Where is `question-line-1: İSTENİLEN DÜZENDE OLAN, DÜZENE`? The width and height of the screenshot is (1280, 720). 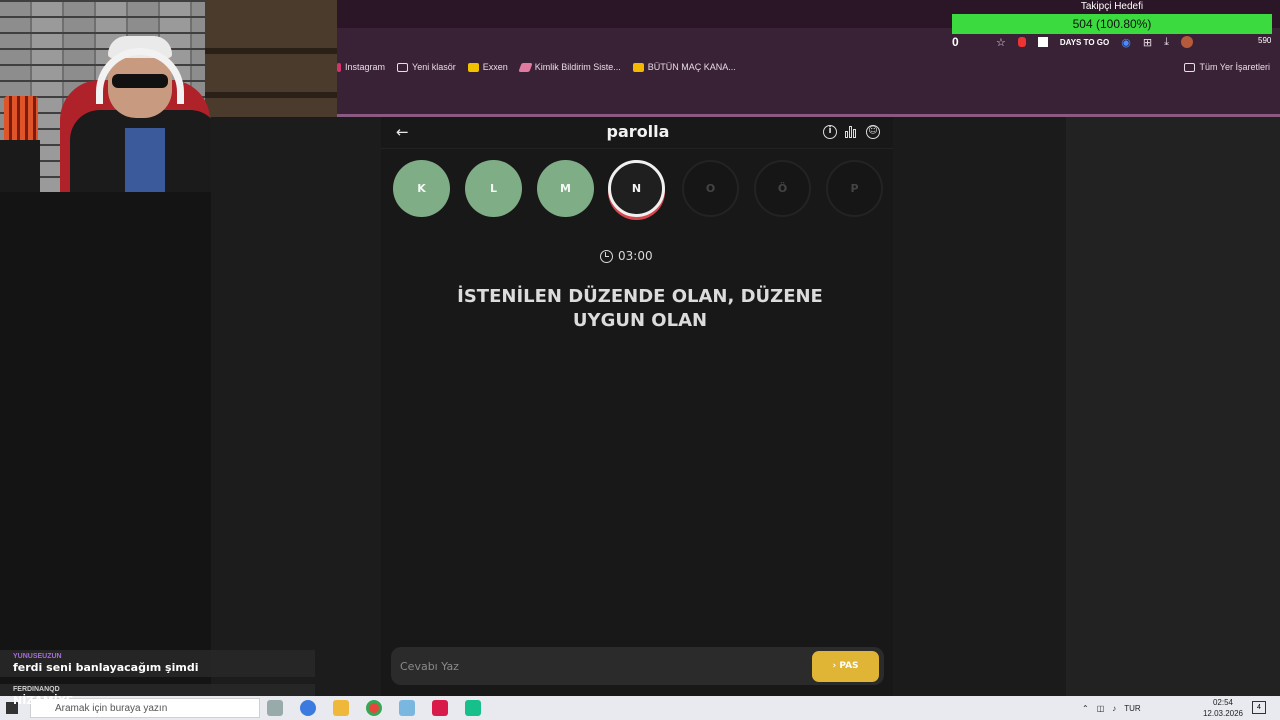 question-line-1: İSTENİLEN DÜZENDE OLAN, DÜZENE is located at coordinates (640, 296).